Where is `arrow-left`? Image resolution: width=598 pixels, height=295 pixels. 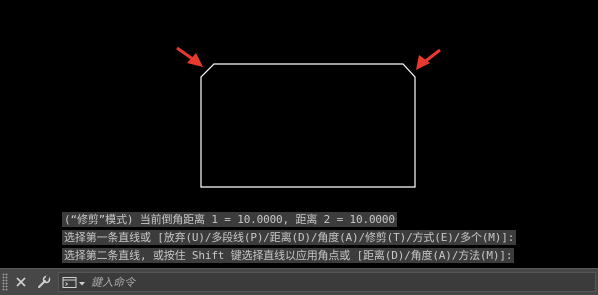
arrow-left is located at coordinates (189, 56).